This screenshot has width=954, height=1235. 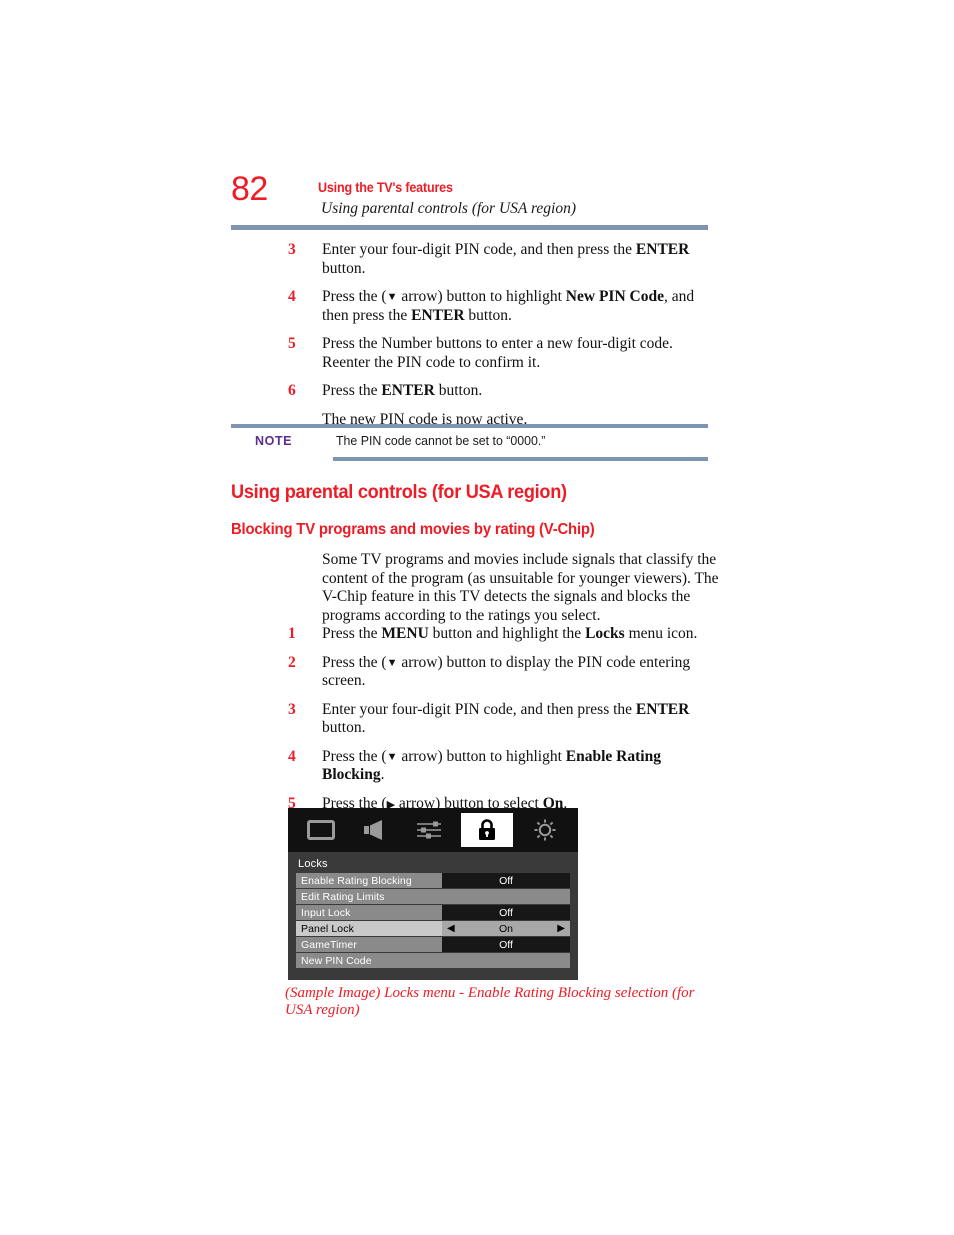 I want to click on arrow-right-icon: ▶, so click(x=561, y=928).